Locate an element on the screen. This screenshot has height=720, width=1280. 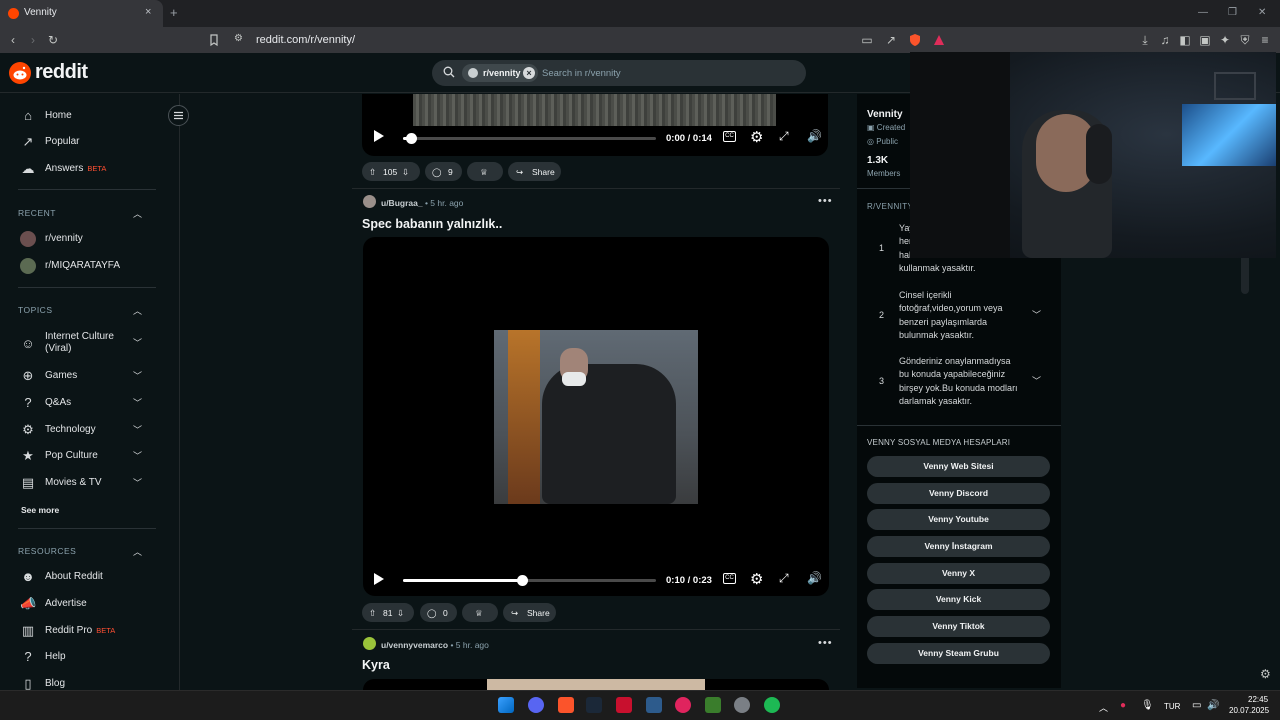
vpn-icon: ⛨ is located at coordinates (1245, 40).